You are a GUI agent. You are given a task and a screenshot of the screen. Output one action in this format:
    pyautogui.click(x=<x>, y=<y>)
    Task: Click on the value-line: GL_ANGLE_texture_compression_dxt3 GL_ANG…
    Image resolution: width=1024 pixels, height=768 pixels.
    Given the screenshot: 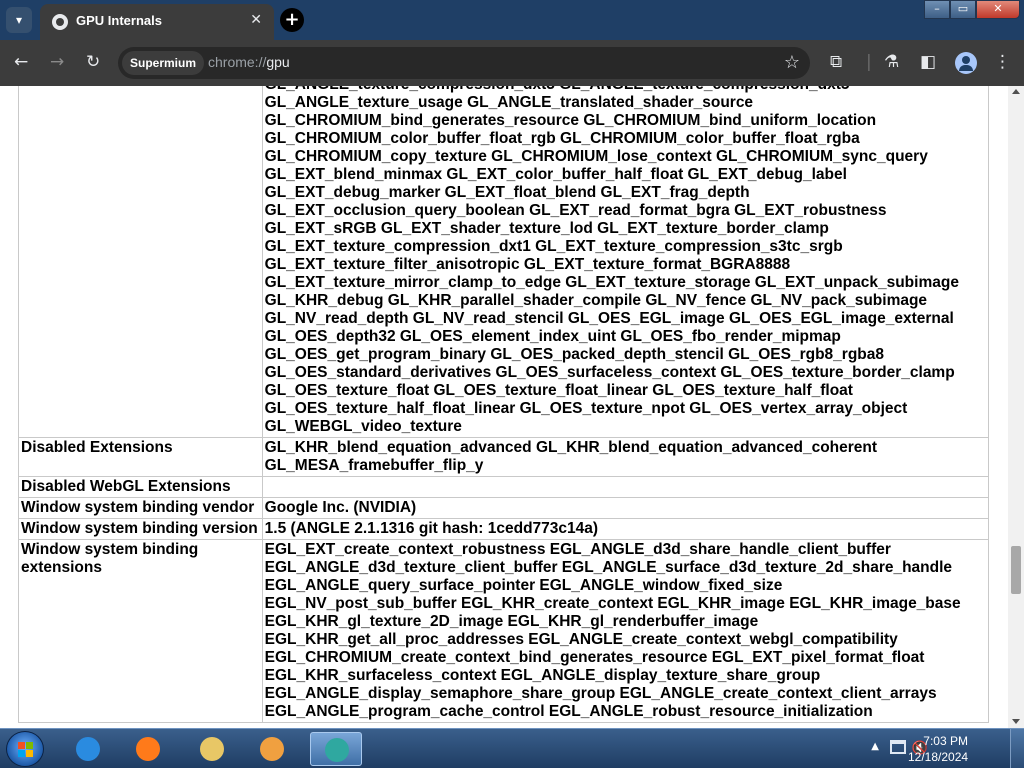 What is the action you would take?
    pyautogui.click(x=625, y=90)
    